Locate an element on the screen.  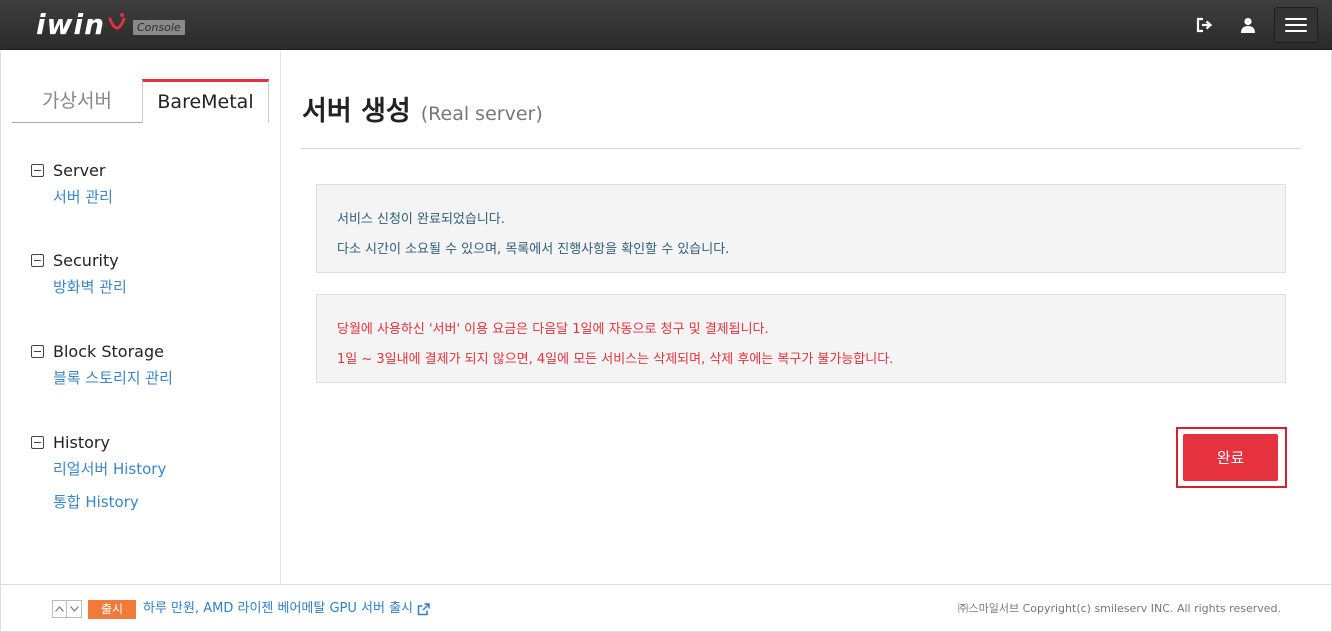
done-button-highlight: 완료 is located at coordinates (1231, 457).